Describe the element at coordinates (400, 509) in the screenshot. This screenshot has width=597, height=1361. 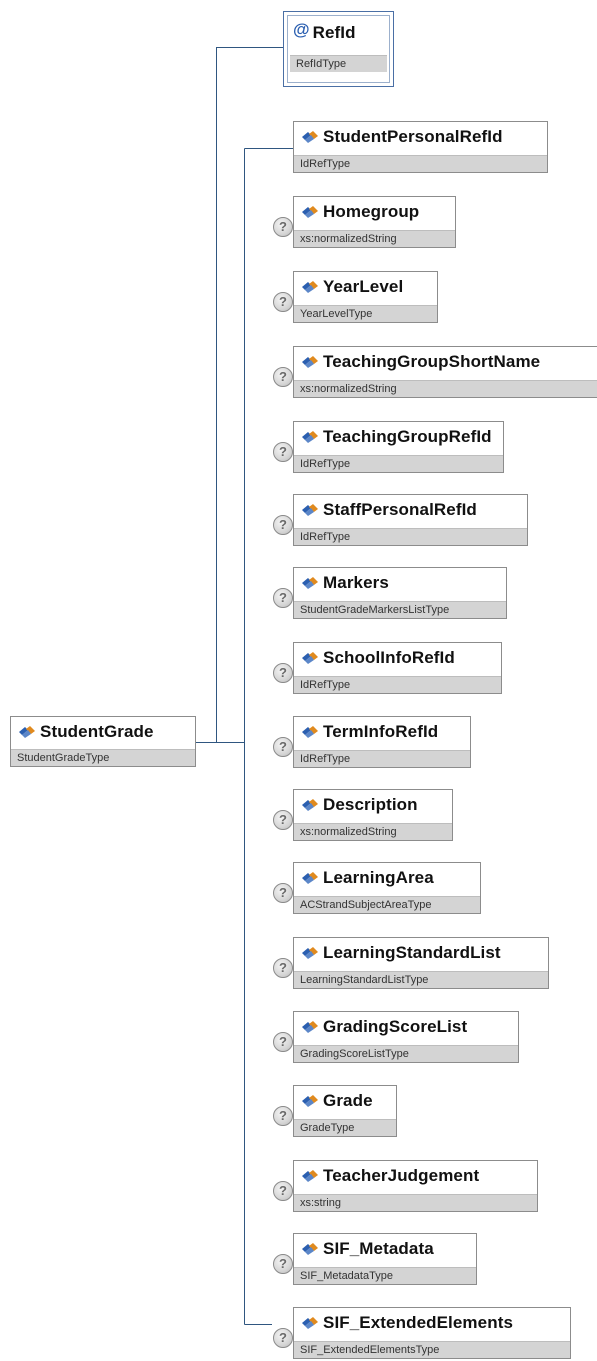
I see `element-name: StaffPersonalRefId` at that location.